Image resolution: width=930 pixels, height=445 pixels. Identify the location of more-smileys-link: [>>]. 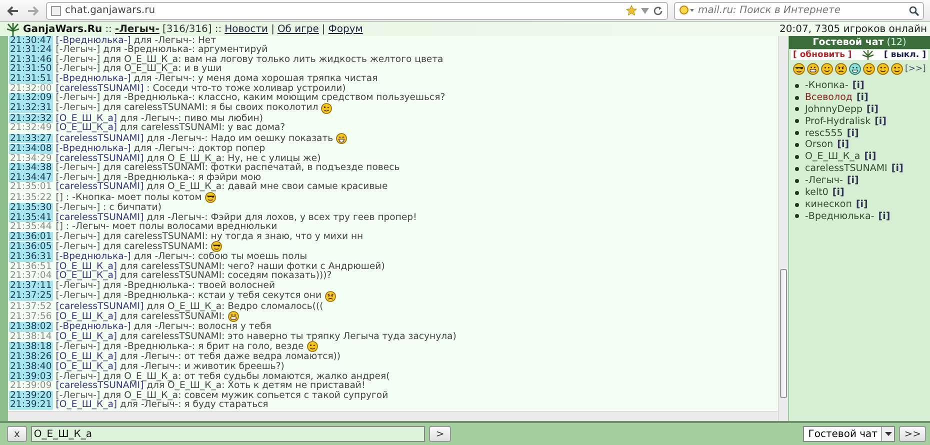
(915, 69).